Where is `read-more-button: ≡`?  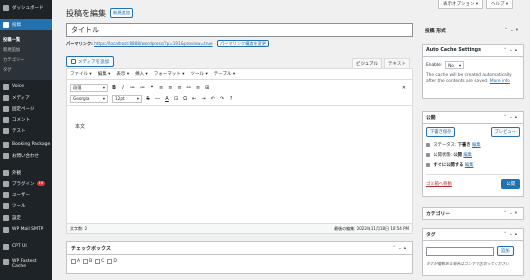 read-more-button: ≡ is located at coordinates (198, 88).